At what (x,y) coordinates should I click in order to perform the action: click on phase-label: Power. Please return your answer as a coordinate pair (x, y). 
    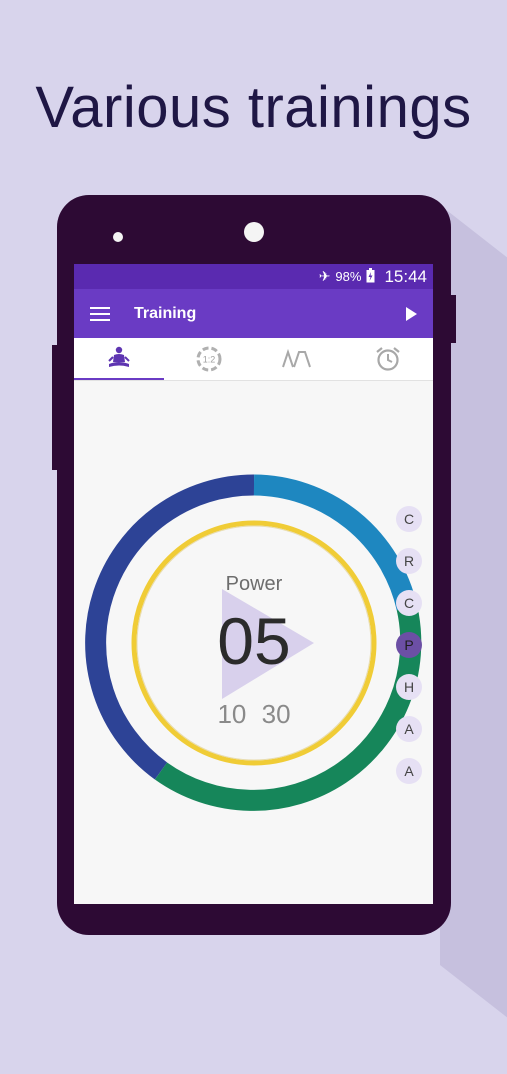
    Looking at the image, I should click on (254, 584).